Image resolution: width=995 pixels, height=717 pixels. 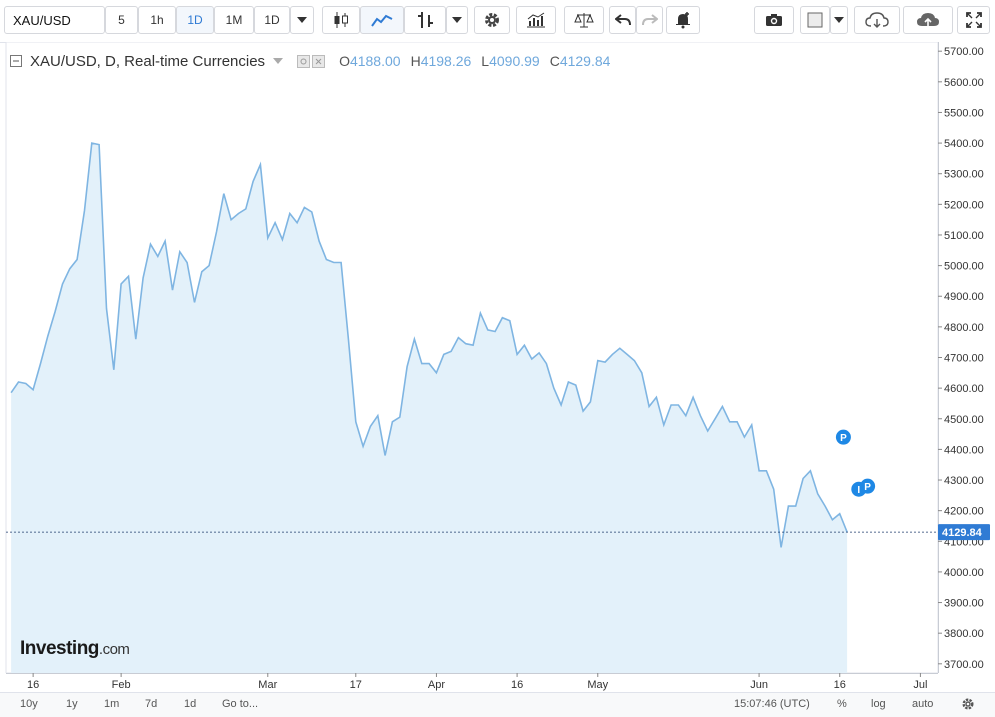 I want to click on percent-scale-button: %, so click(x=842, y=704).